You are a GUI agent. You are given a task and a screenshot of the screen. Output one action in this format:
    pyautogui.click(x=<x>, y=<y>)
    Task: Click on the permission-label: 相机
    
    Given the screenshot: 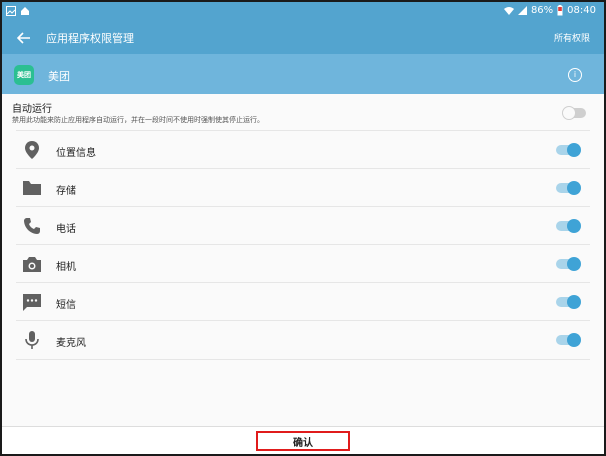 What is the action you would take?
    pyautogui.click(x=66, y=267)
    